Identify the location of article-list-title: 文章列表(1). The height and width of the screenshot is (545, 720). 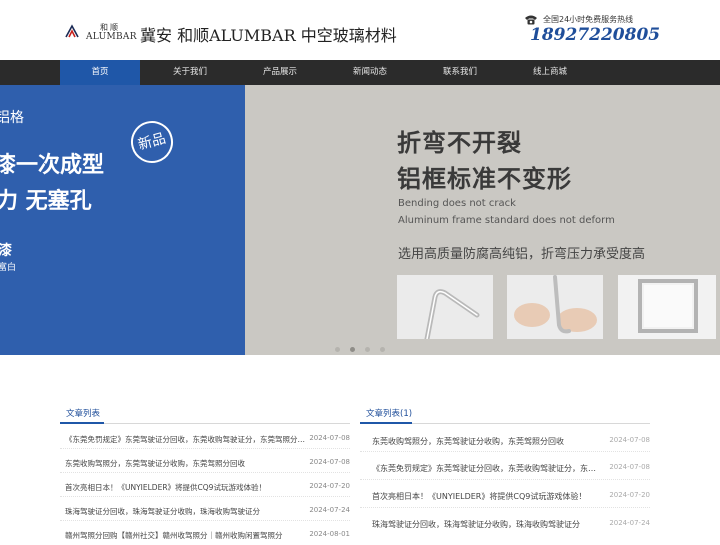
(389, 413).